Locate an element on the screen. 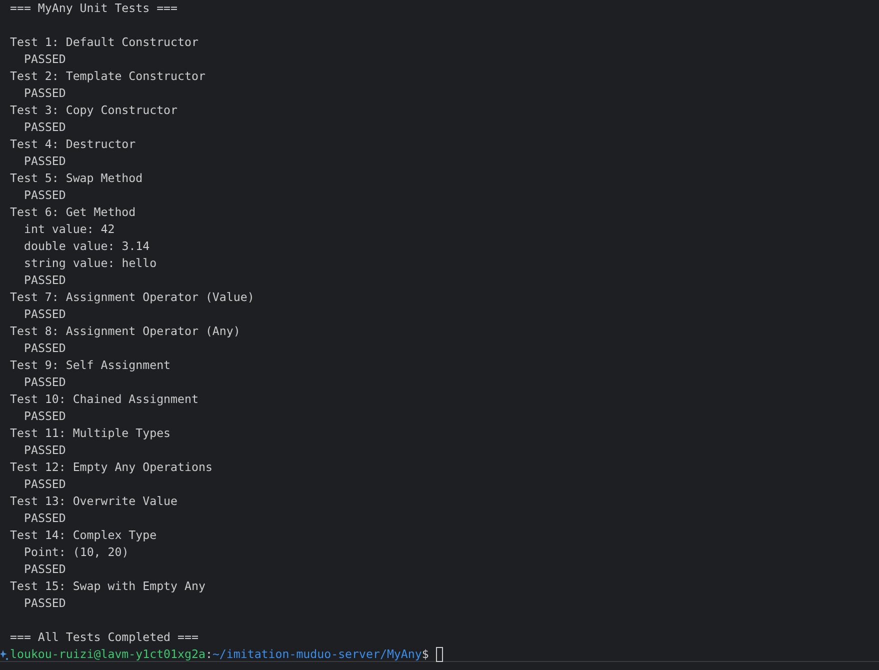  test-title: Test 10: Chained Assignment is located at coordinates (104, 399).